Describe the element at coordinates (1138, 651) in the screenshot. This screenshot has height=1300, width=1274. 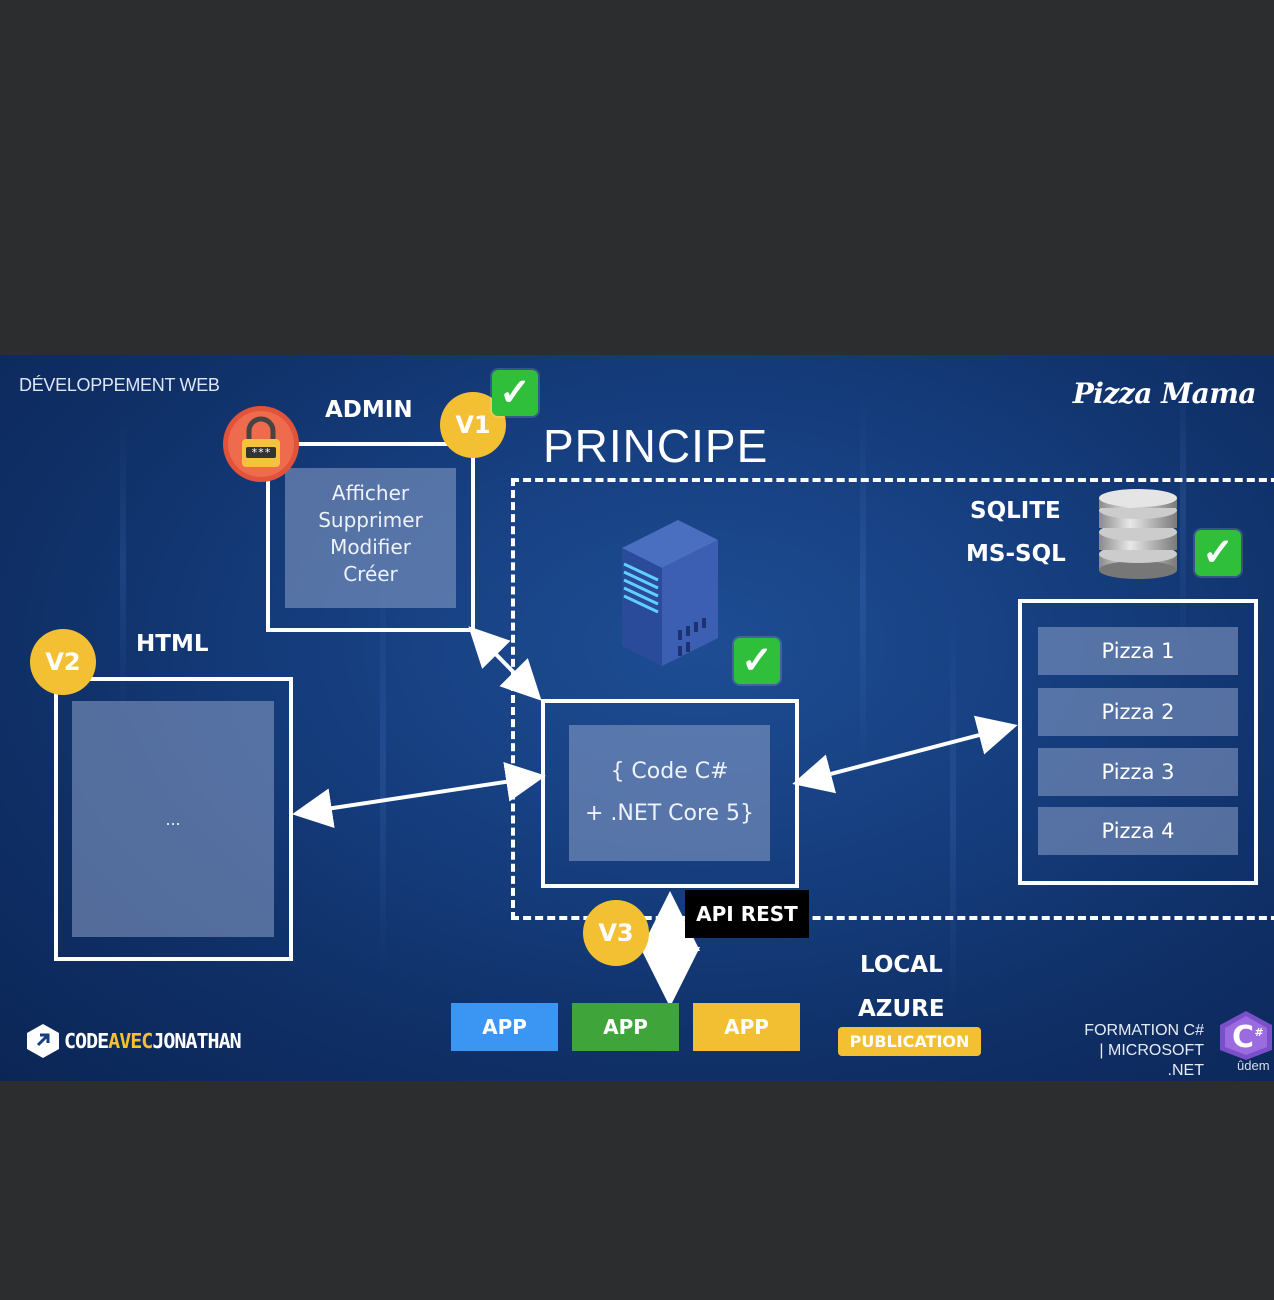
I see `list-item: Pizza 1` at that location.